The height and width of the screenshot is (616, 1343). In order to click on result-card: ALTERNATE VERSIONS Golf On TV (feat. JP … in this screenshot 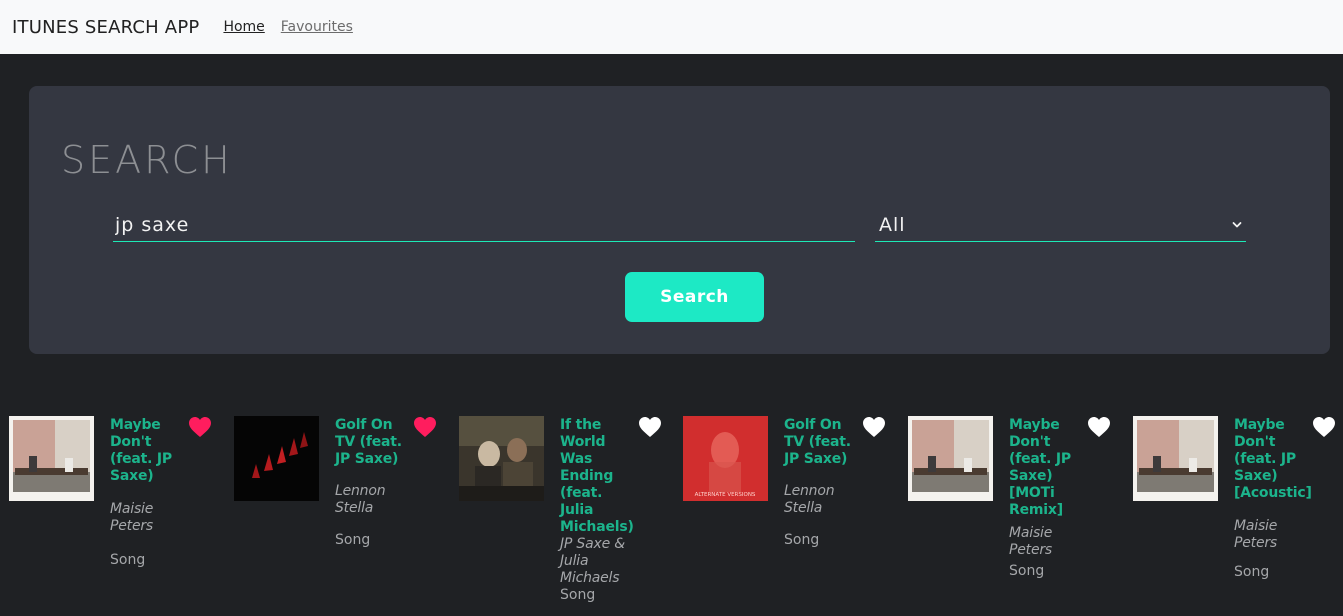, I will do `click(790, 506)`.